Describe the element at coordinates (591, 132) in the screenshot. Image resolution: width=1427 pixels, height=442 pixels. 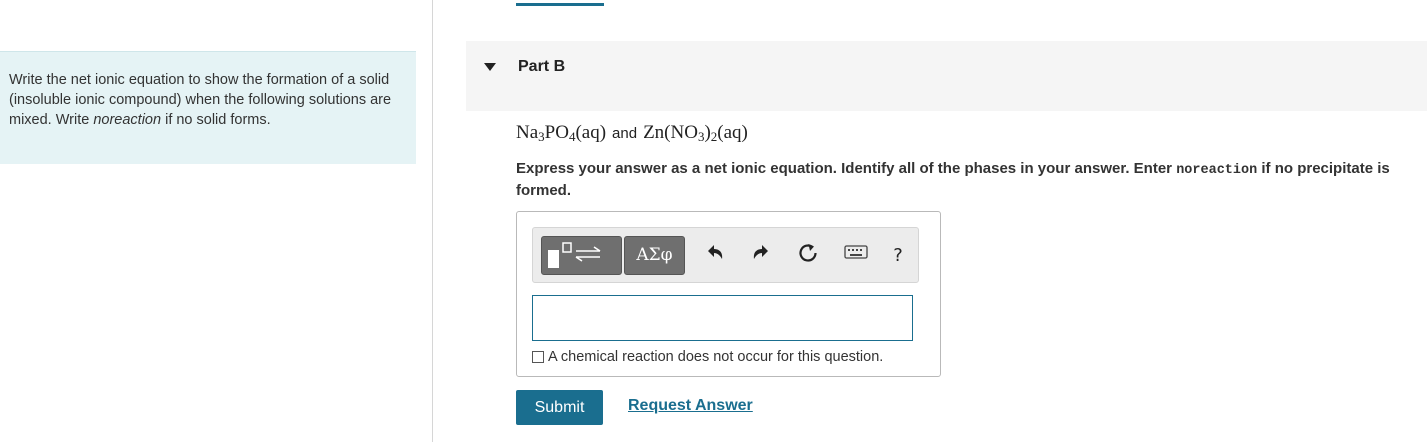
I see `r1-phase: (aq)` at that location.